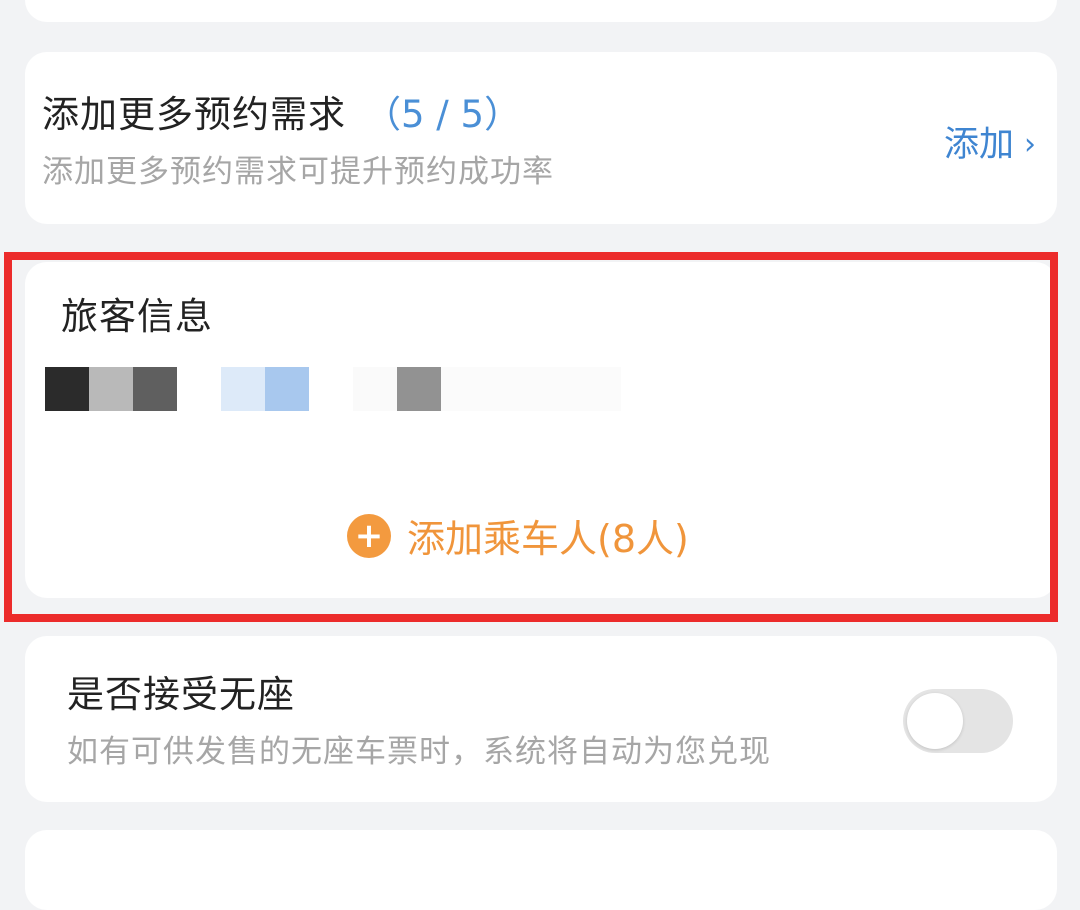 The width and height of the screenshot is (1080, 910). I want to click on add-request-button: 添加 ›, so click(990, 141).